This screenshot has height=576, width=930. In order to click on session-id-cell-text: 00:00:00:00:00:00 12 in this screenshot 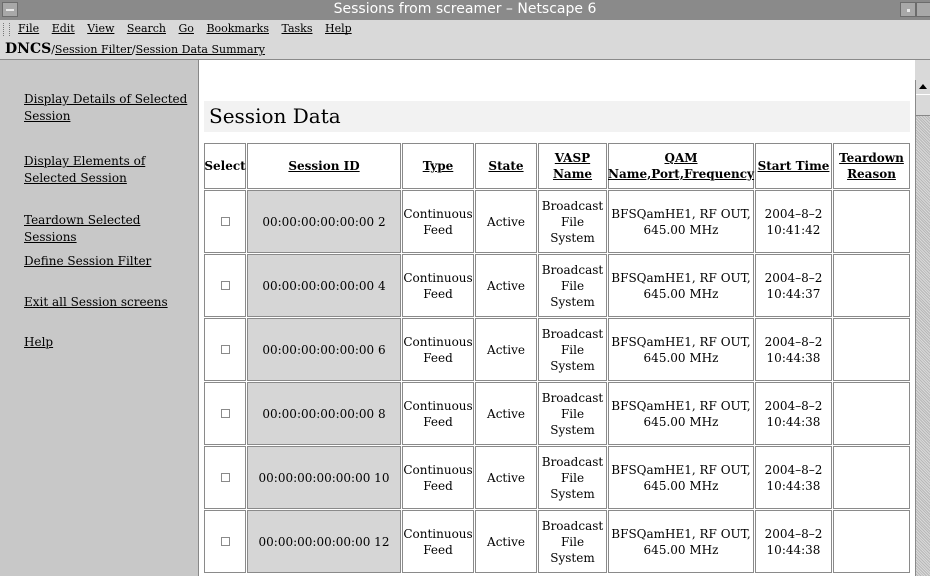, I will do `click(324, 541)`.